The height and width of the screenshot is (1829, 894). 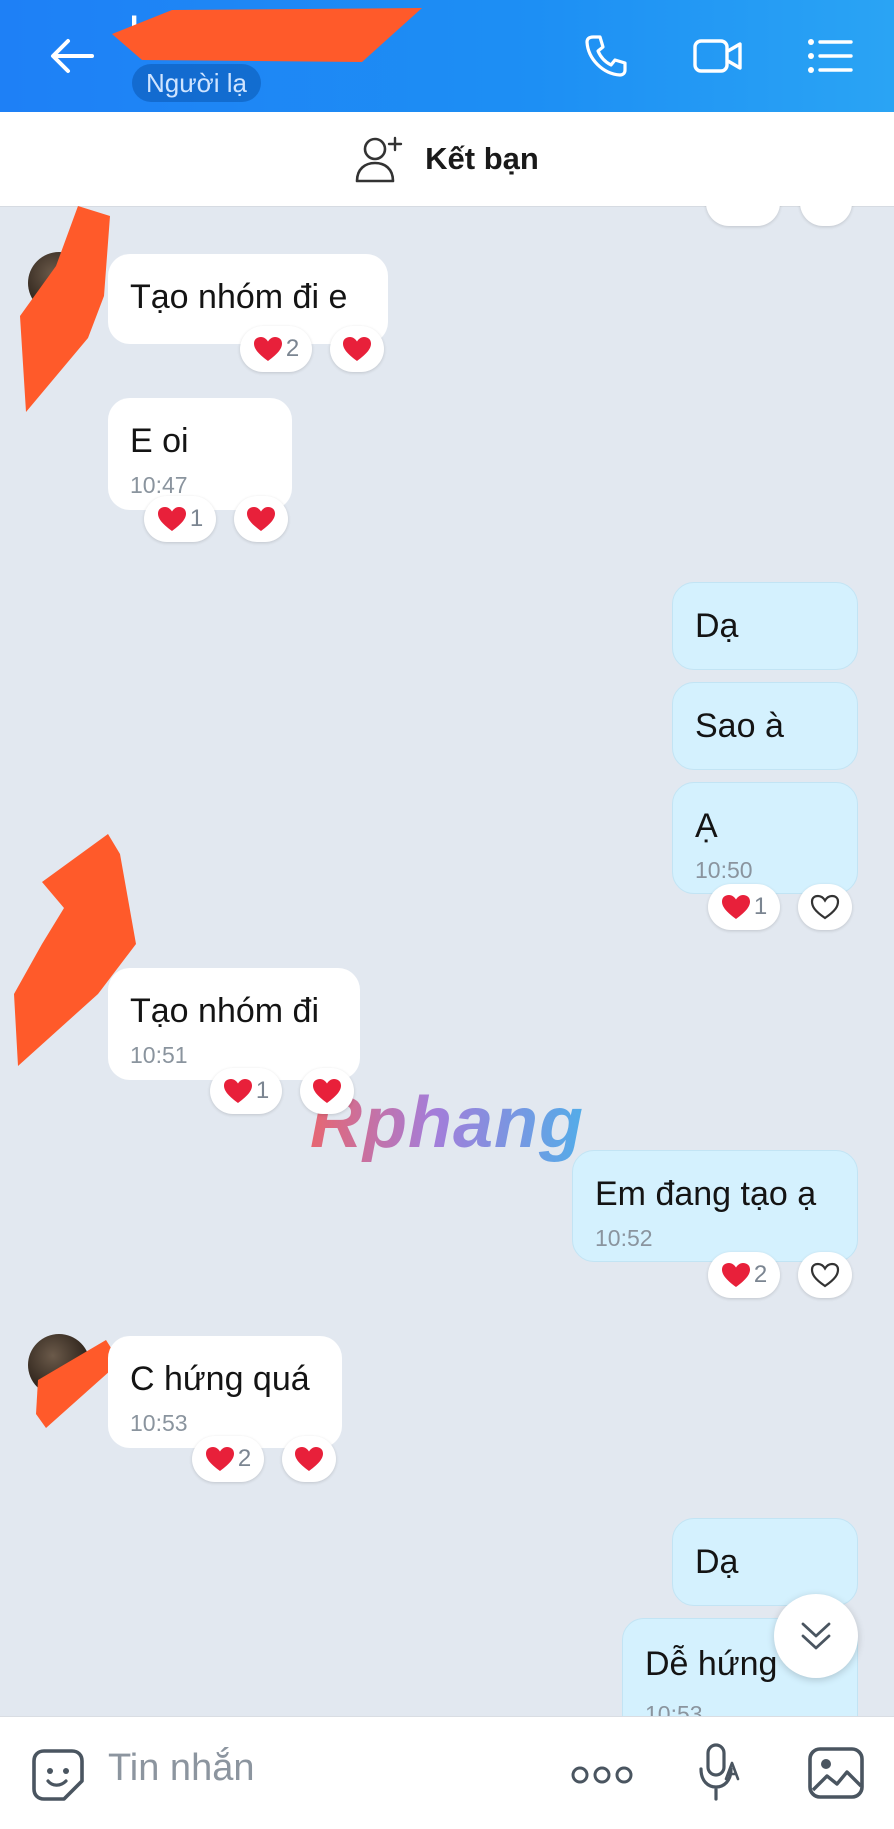 I want to click on message-bubble-incoming: C hứng quá 10:53, so click(x=225, y=1392).